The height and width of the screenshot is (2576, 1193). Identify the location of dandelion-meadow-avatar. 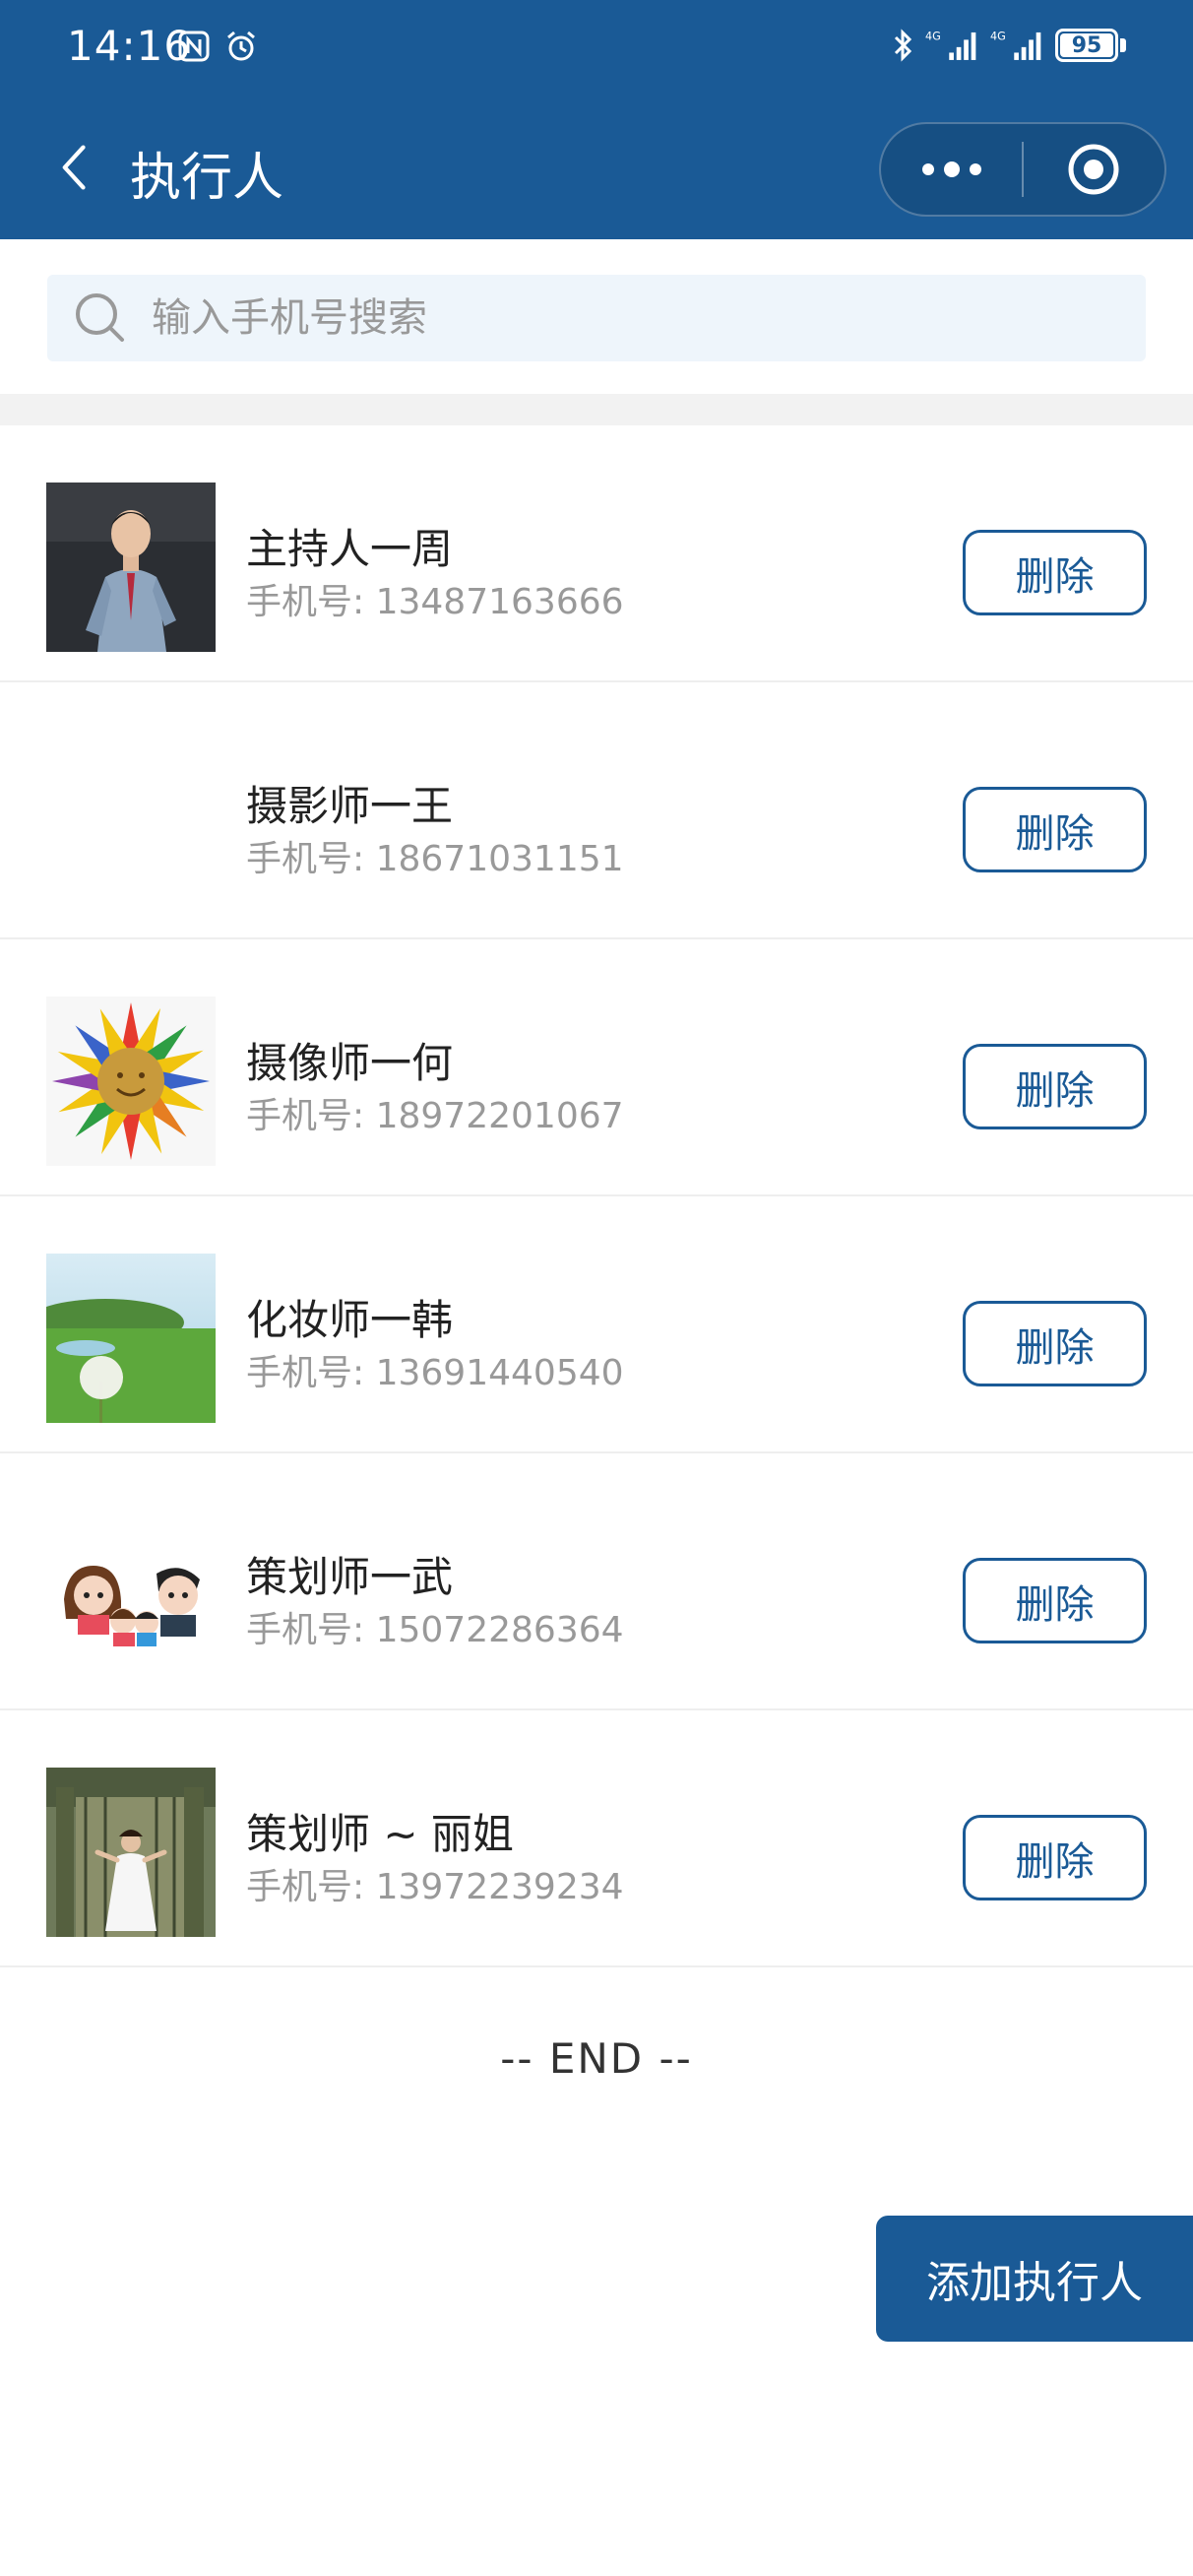
(131, 1338).